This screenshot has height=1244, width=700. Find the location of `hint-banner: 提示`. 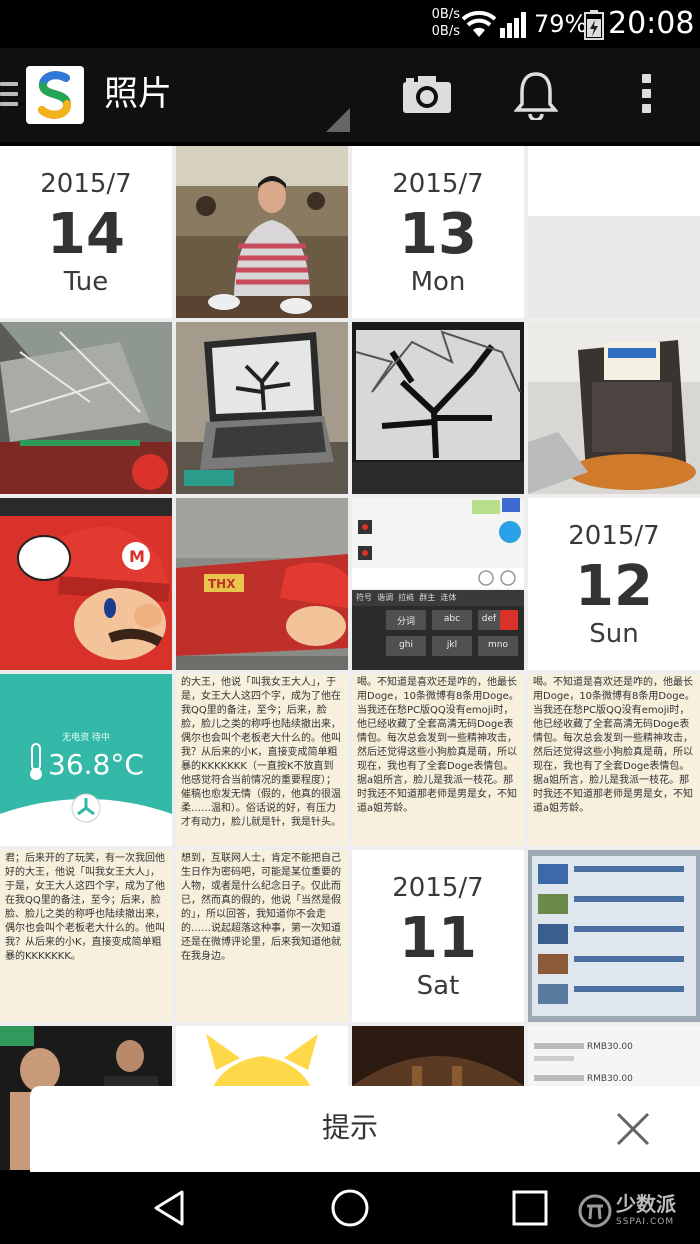

hint-banner: 提示 is located at coordinates (365, 1129).